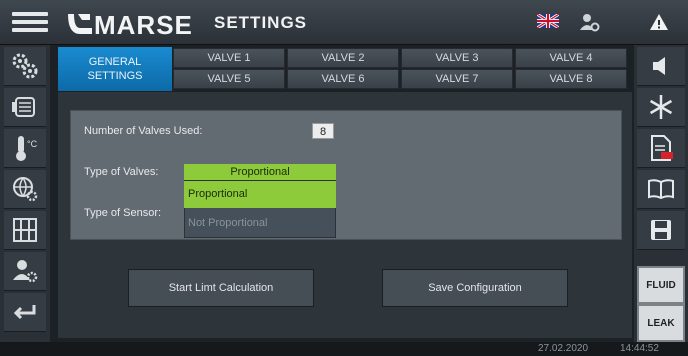 Image resolution: width=688 pixels, height=356 pixels. I want to click on book-icon, so click(661, 189).